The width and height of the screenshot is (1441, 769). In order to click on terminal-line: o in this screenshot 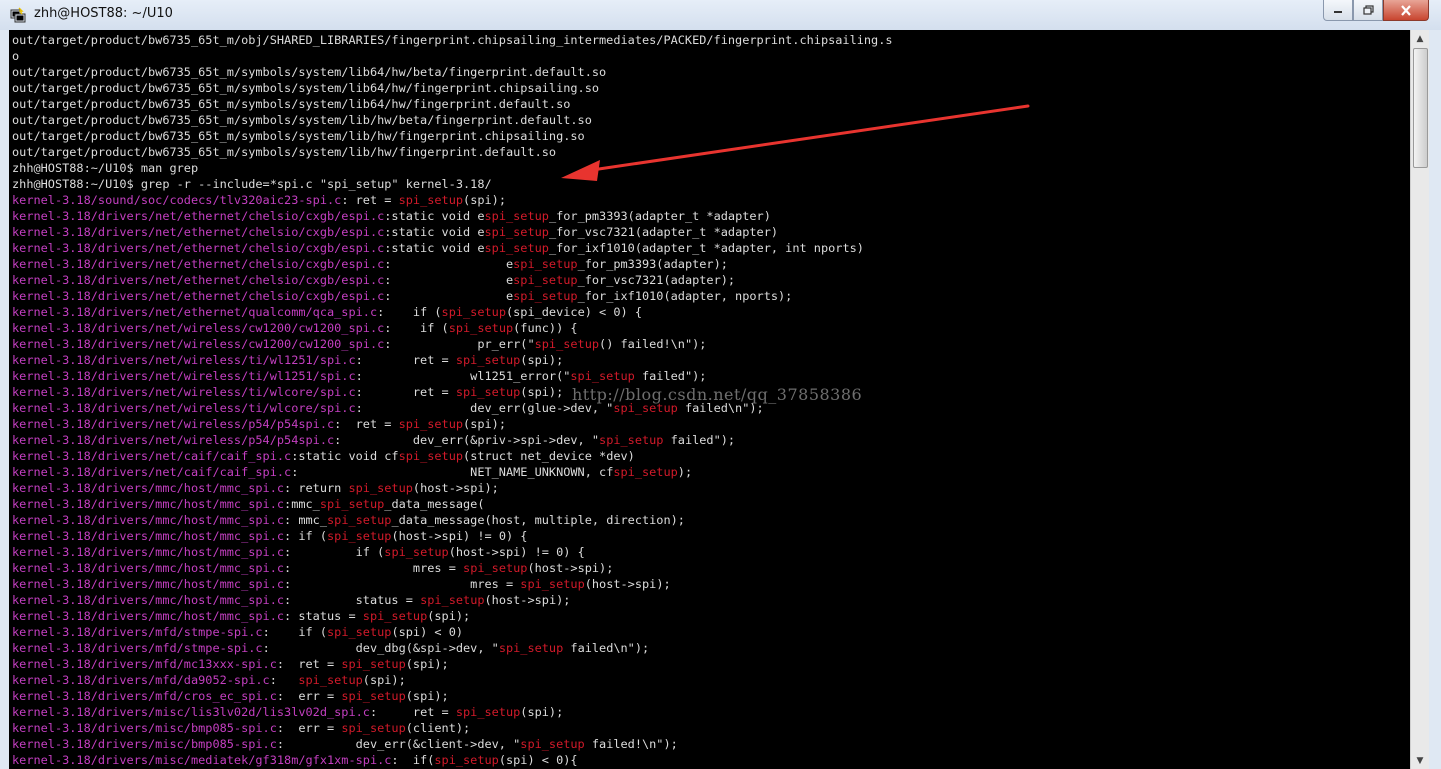, I will do `click(452, 56)`.